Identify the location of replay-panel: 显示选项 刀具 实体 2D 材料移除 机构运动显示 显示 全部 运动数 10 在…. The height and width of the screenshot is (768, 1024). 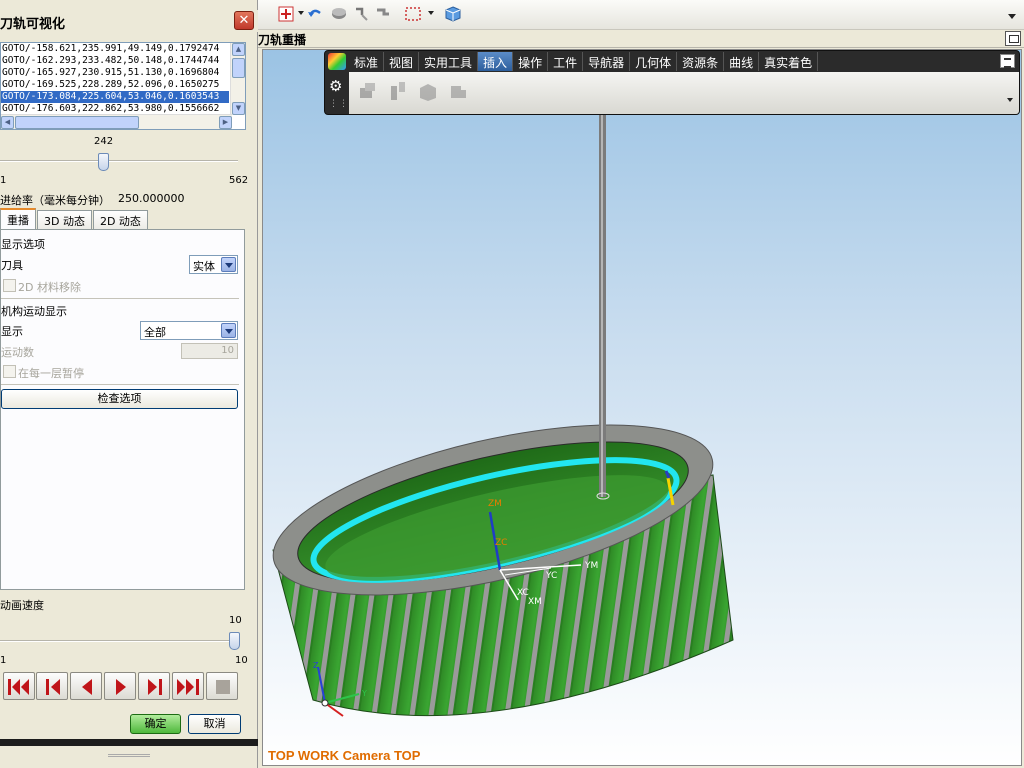
(122, 409).